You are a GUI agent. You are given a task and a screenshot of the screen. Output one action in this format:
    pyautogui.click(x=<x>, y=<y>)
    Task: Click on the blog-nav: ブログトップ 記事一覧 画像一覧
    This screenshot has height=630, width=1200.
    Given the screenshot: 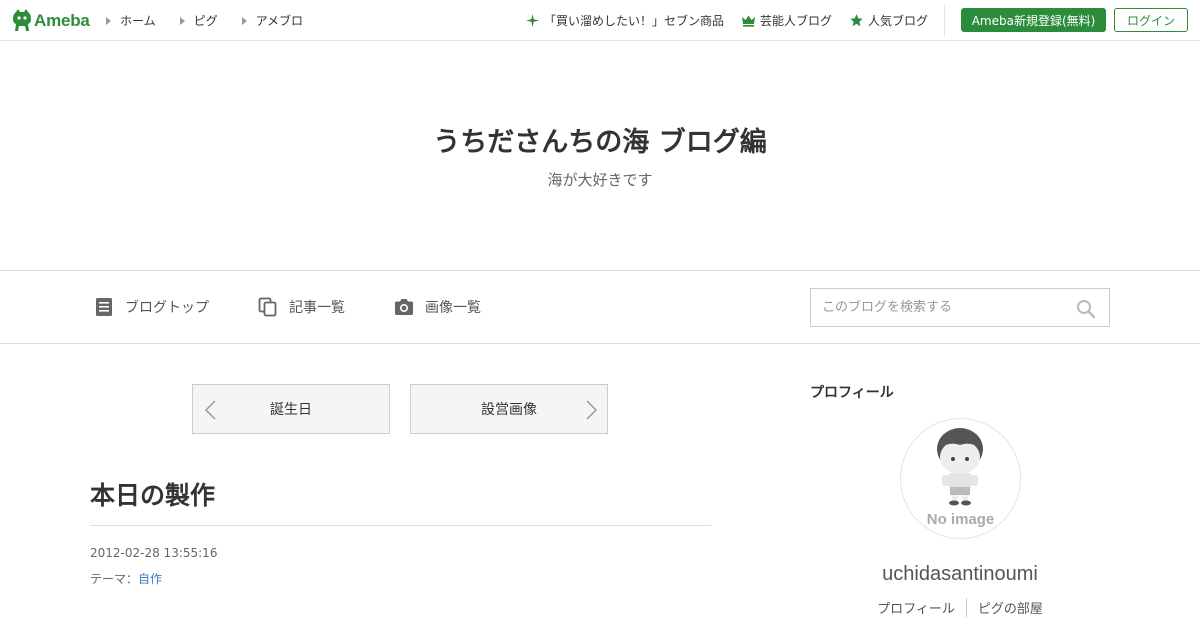 What is the action you would take?
    pyautogui.click(x=600, y=307)
    